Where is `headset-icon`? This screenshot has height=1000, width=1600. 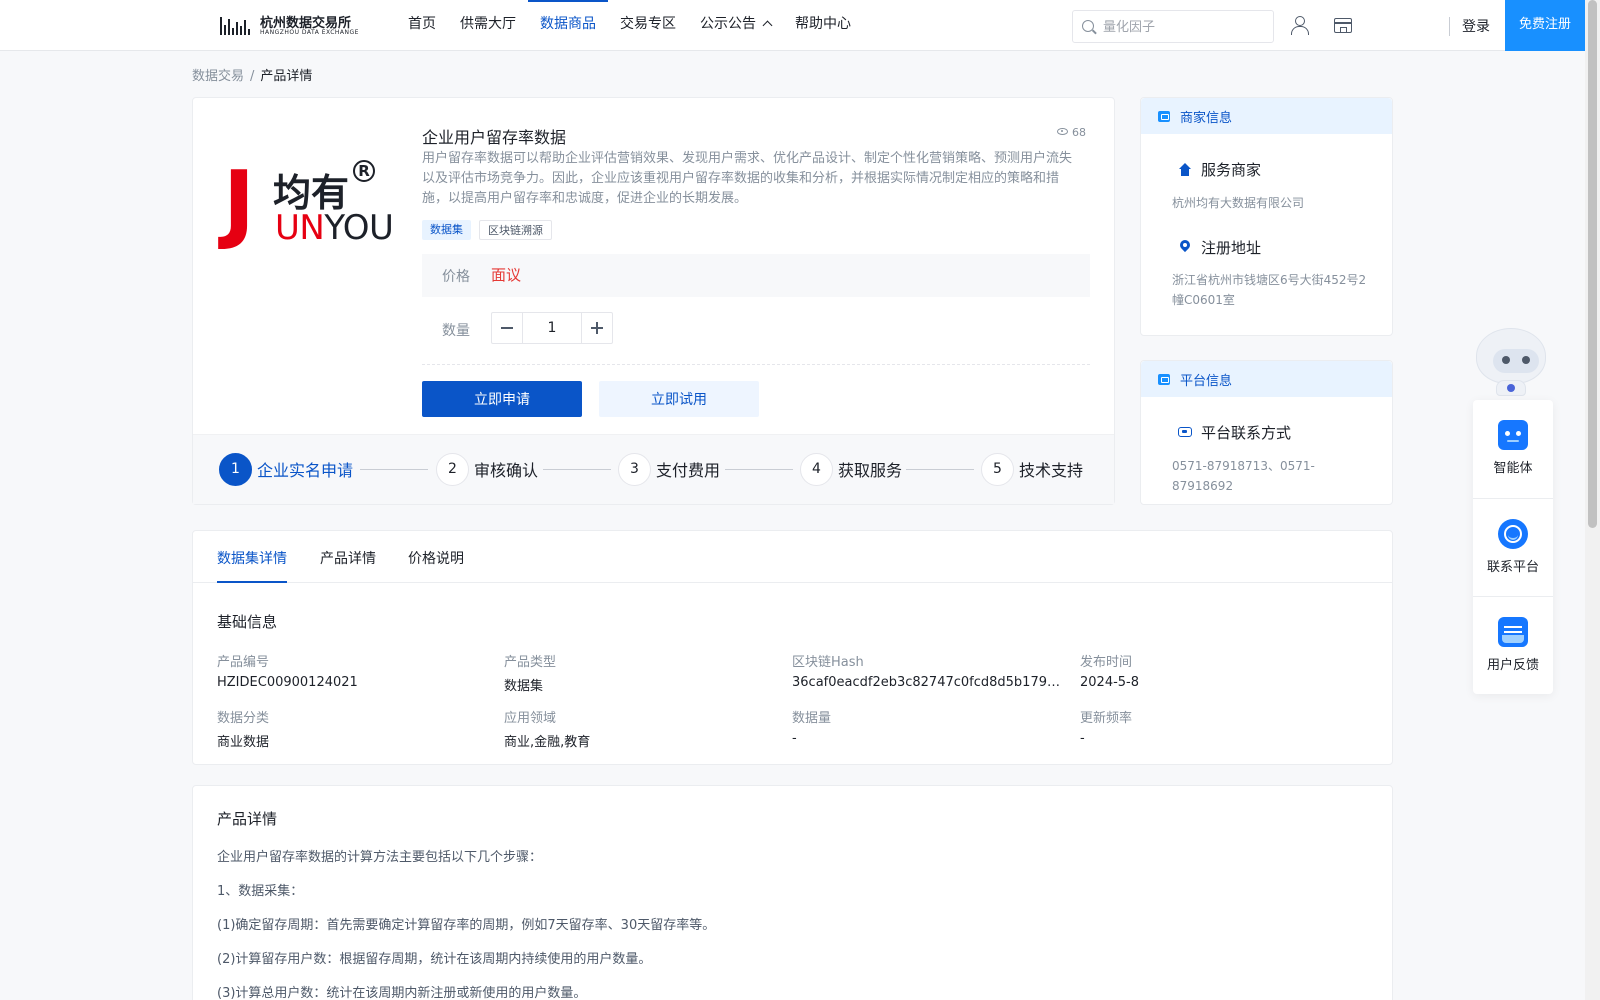 headset-icon is located at coordinates (1513, 534).